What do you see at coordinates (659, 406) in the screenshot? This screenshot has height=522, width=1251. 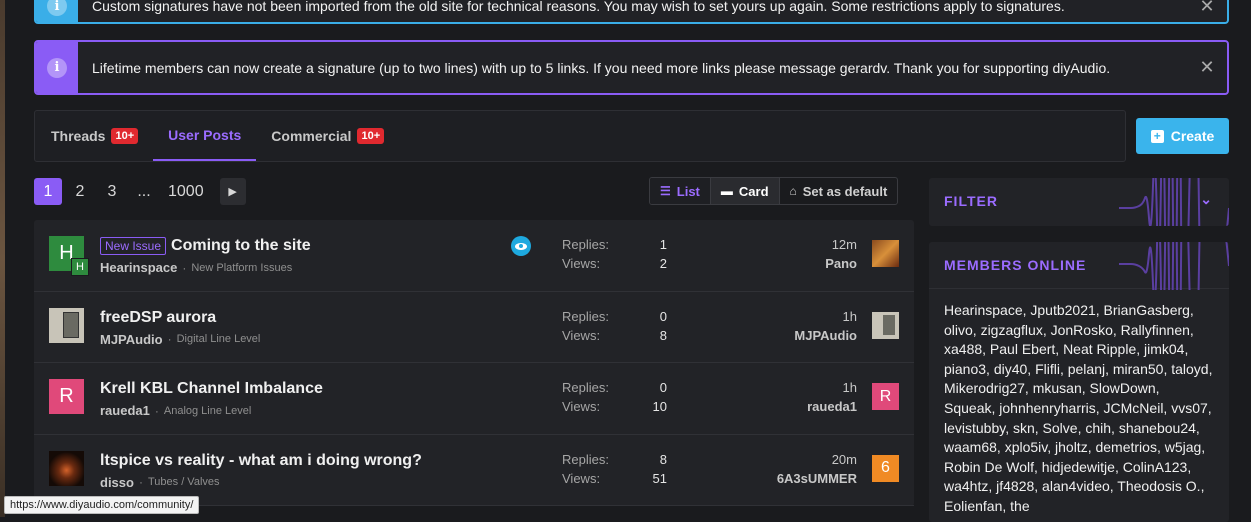 I see `views-count: 10` at bounding box center [659, 406].